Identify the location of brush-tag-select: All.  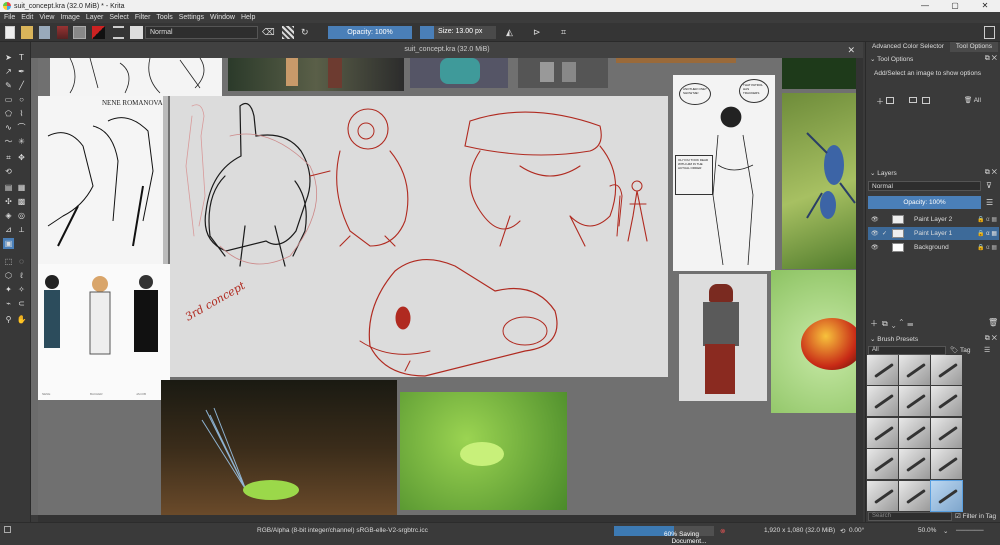
(907, 350).